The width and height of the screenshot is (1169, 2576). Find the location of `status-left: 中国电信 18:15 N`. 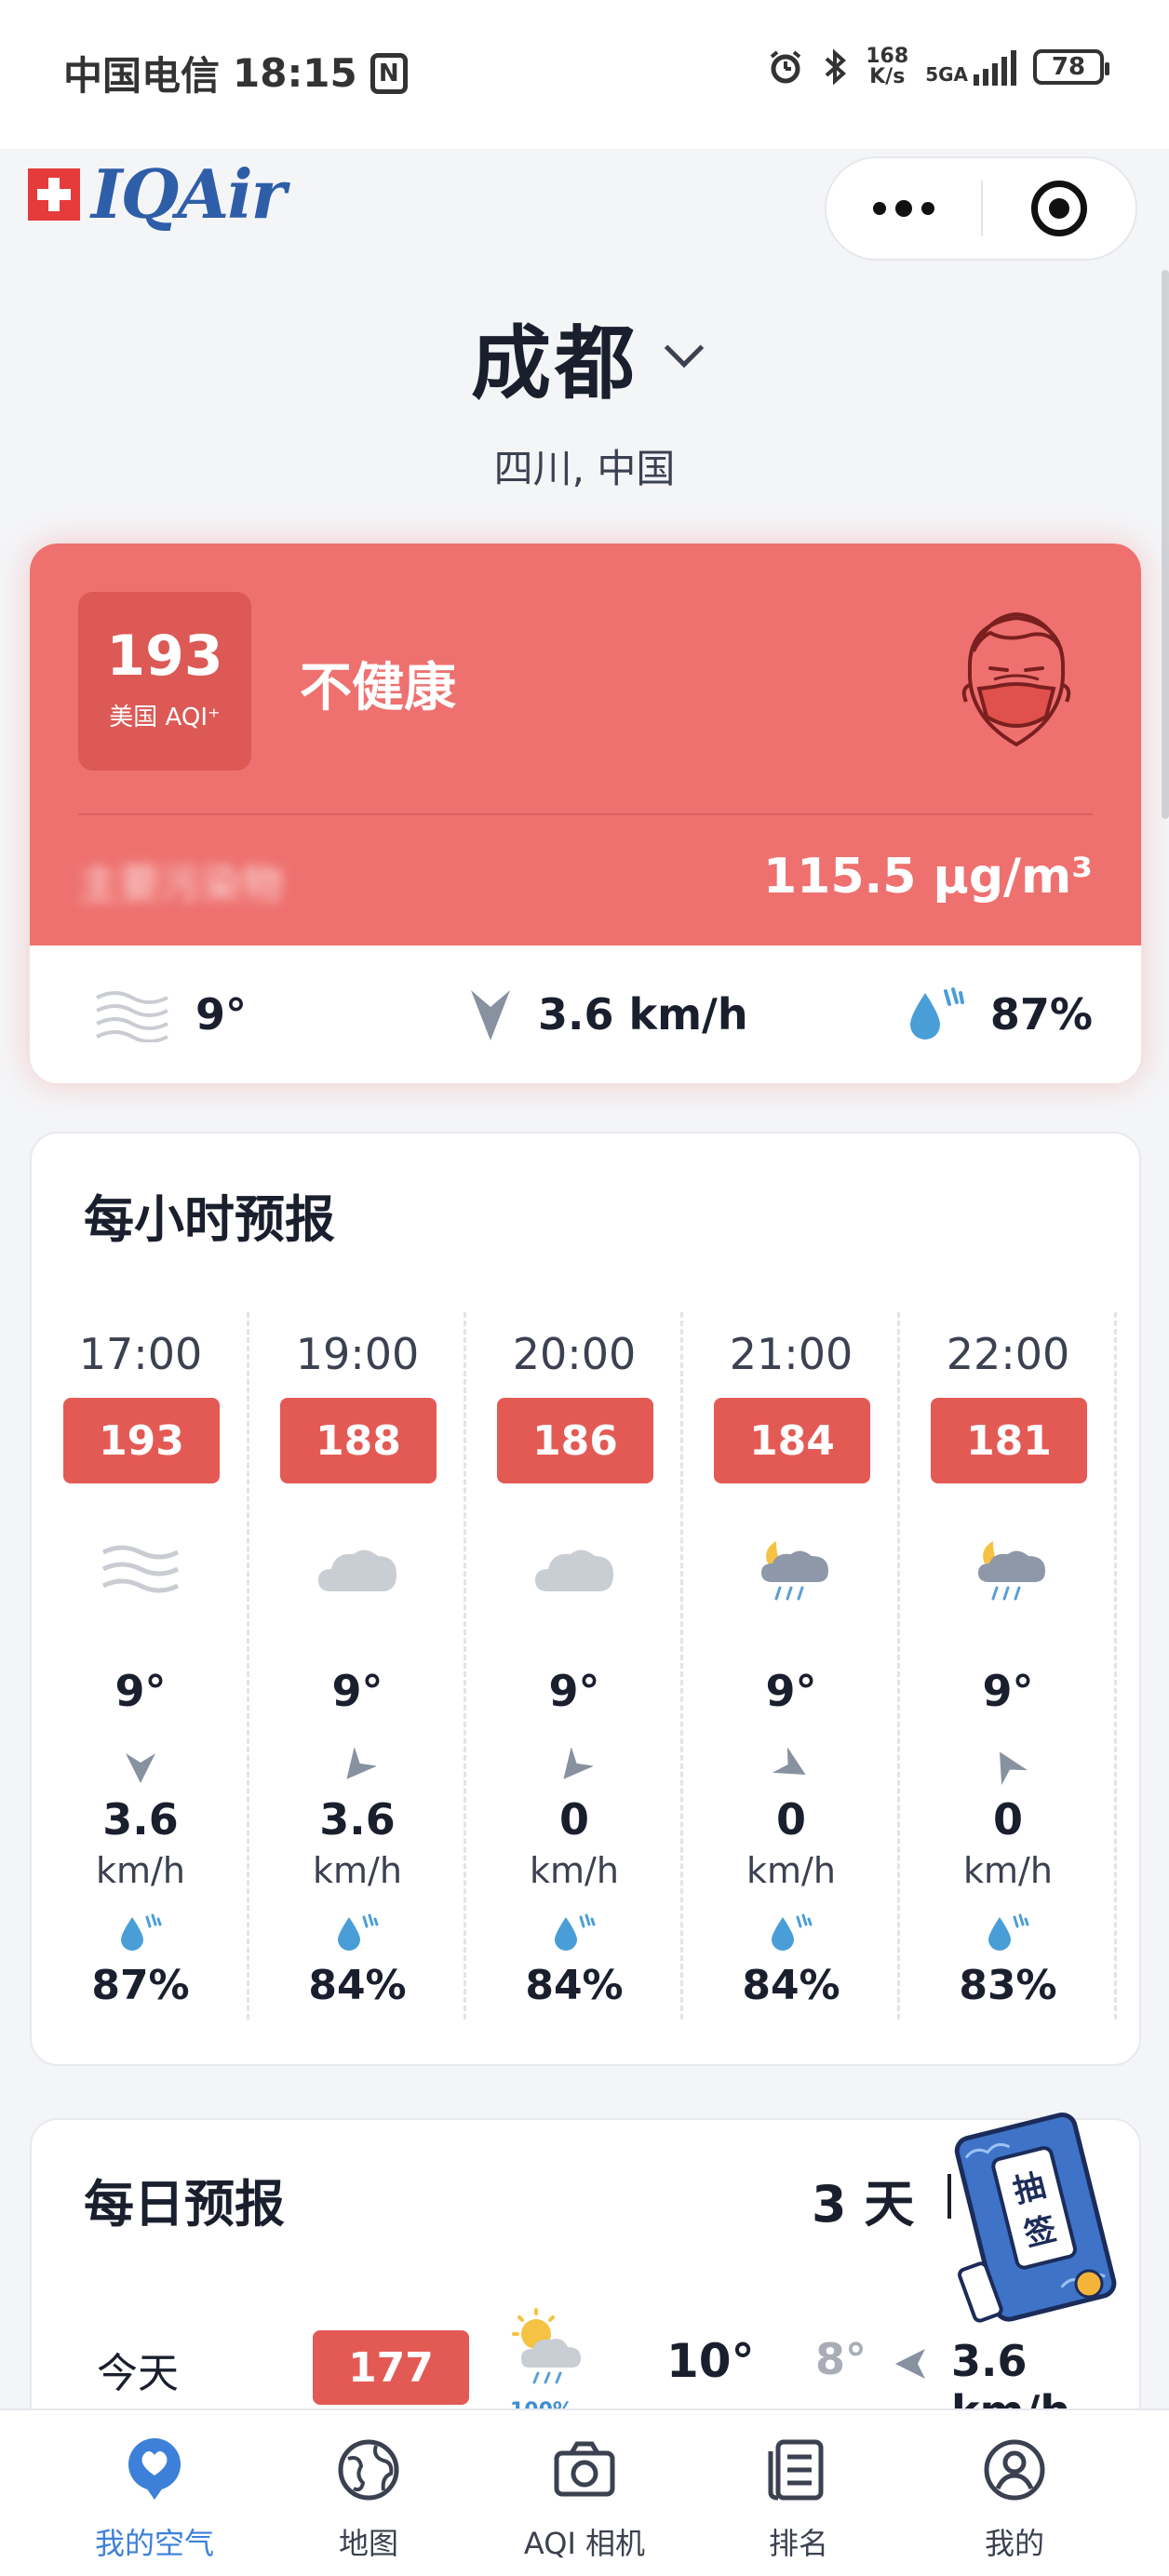

status-left: 中国电信 18:15 N is located at coordinates (235, 73).